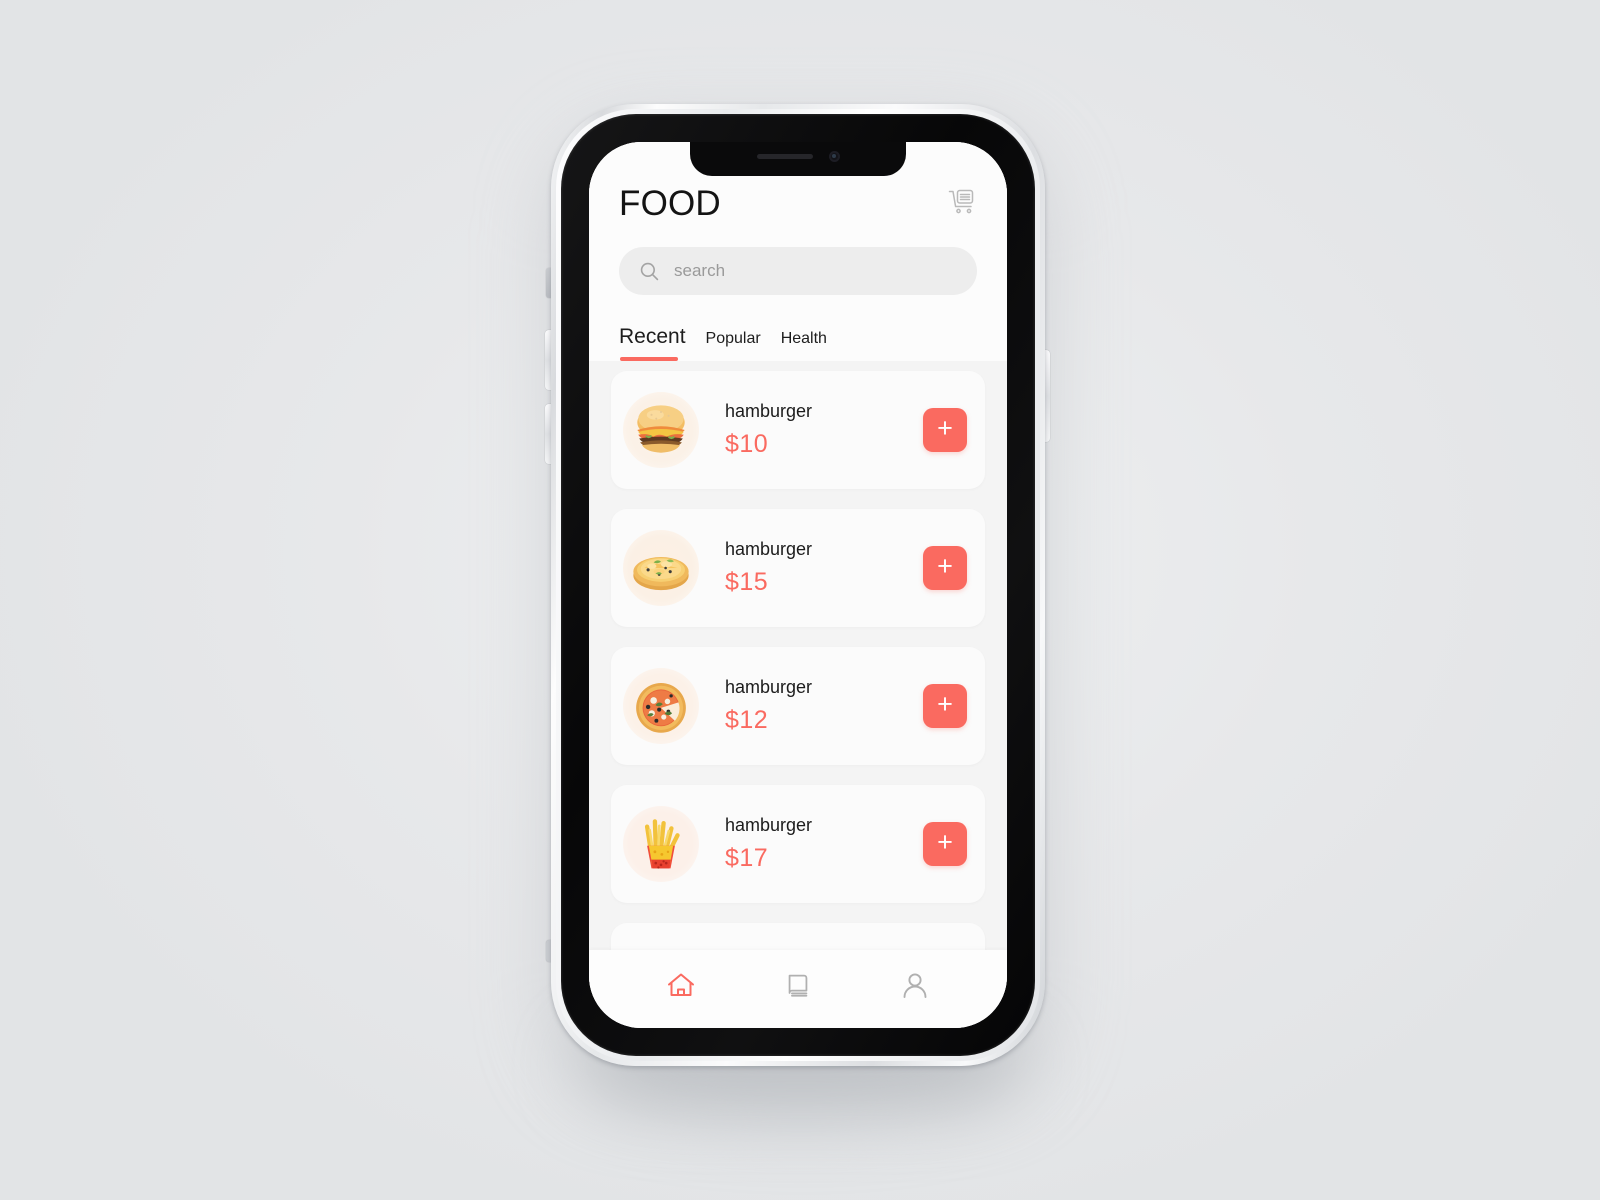 This screenshot has height=1200, width=1600. What do you see at coordinates (784, 156) in the screenshot?
I see `earpiece-speaker-icon` at bounding box center [784, 156].